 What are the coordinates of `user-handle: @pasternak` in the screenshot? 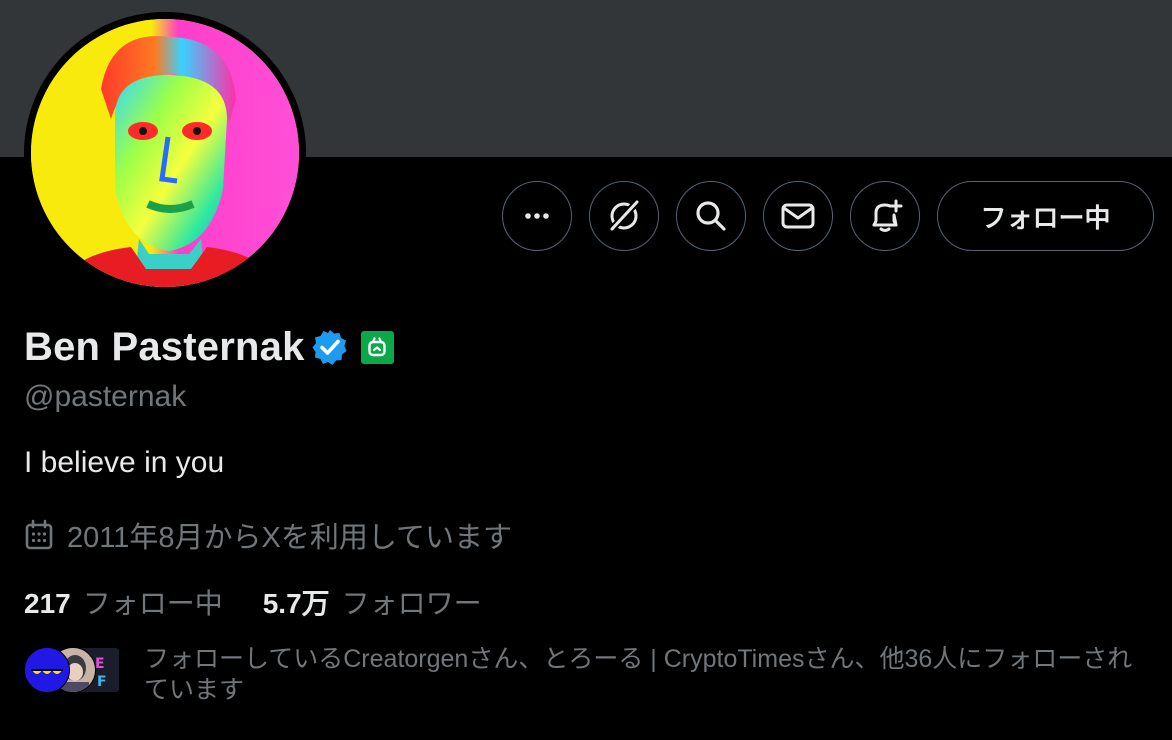 It's located at (105, 396).